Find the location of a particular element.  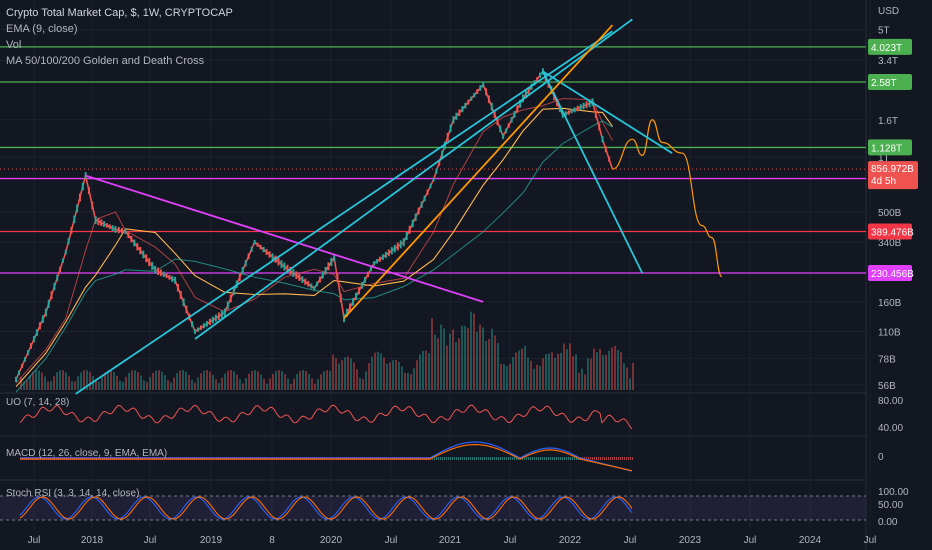

stoch-pane is located at coordinates (433, 508).